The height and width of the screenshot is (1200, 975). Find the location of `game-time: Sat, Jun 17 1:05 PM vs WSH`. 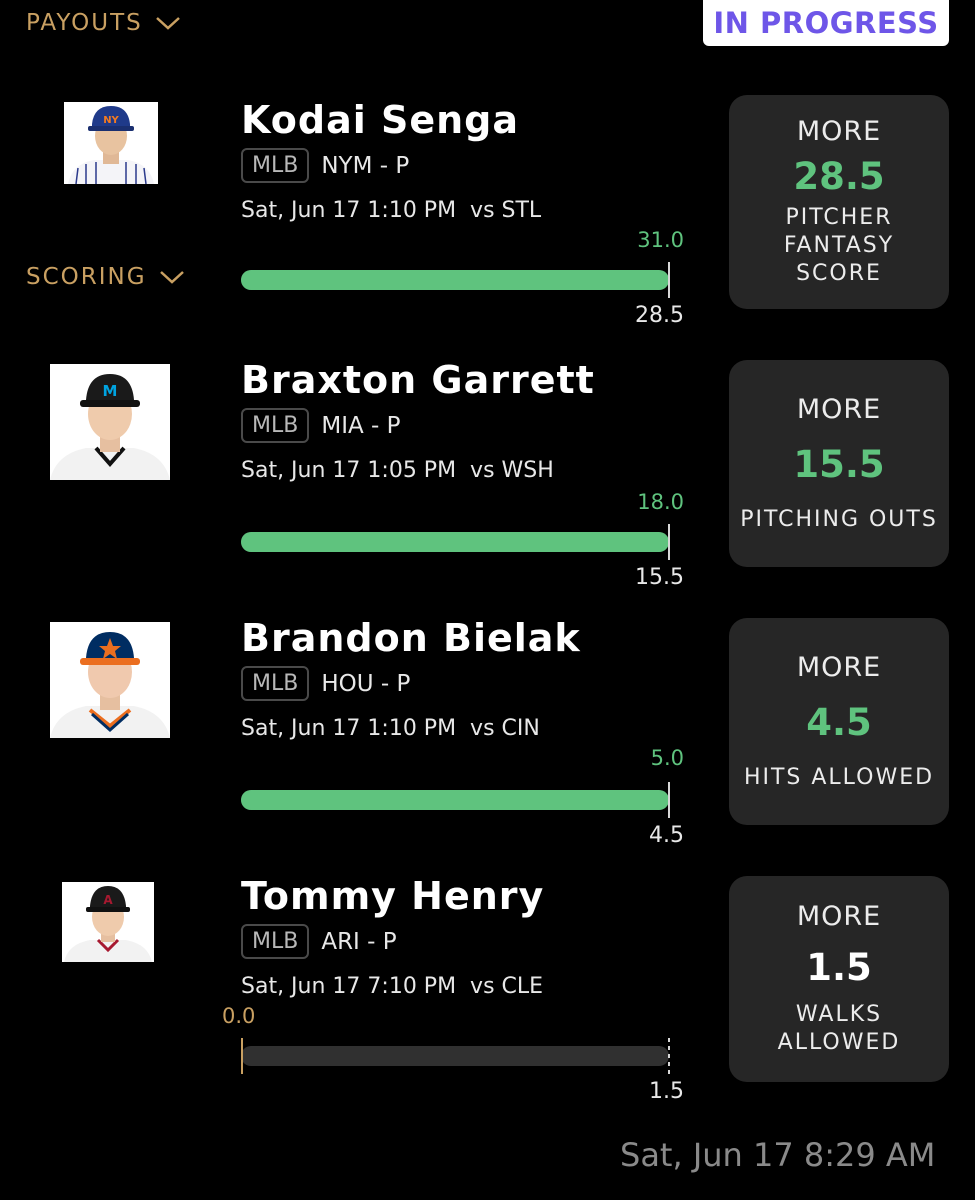

game-time: Sat, Jun 17 1:05 PM vs WSH is located at coordinates (397, 470).